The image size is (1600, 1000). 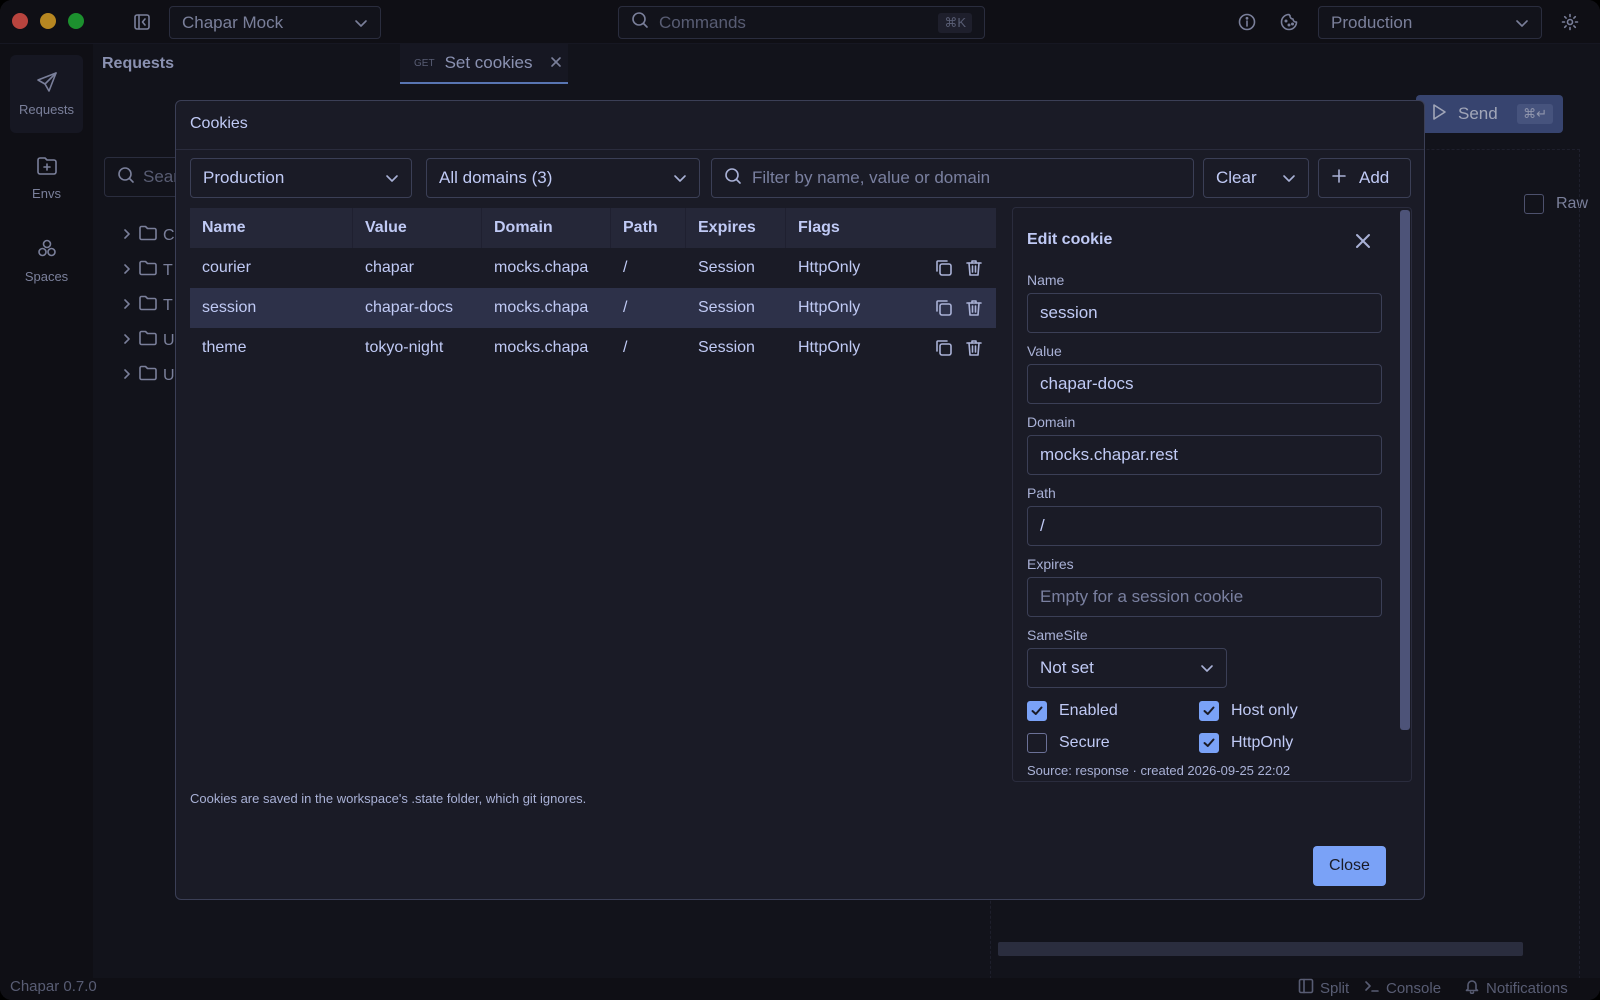 What do you see at coordinates (229, 307) in the screenshot?
I see `cell-name: session` at bounding box center [229, 307].